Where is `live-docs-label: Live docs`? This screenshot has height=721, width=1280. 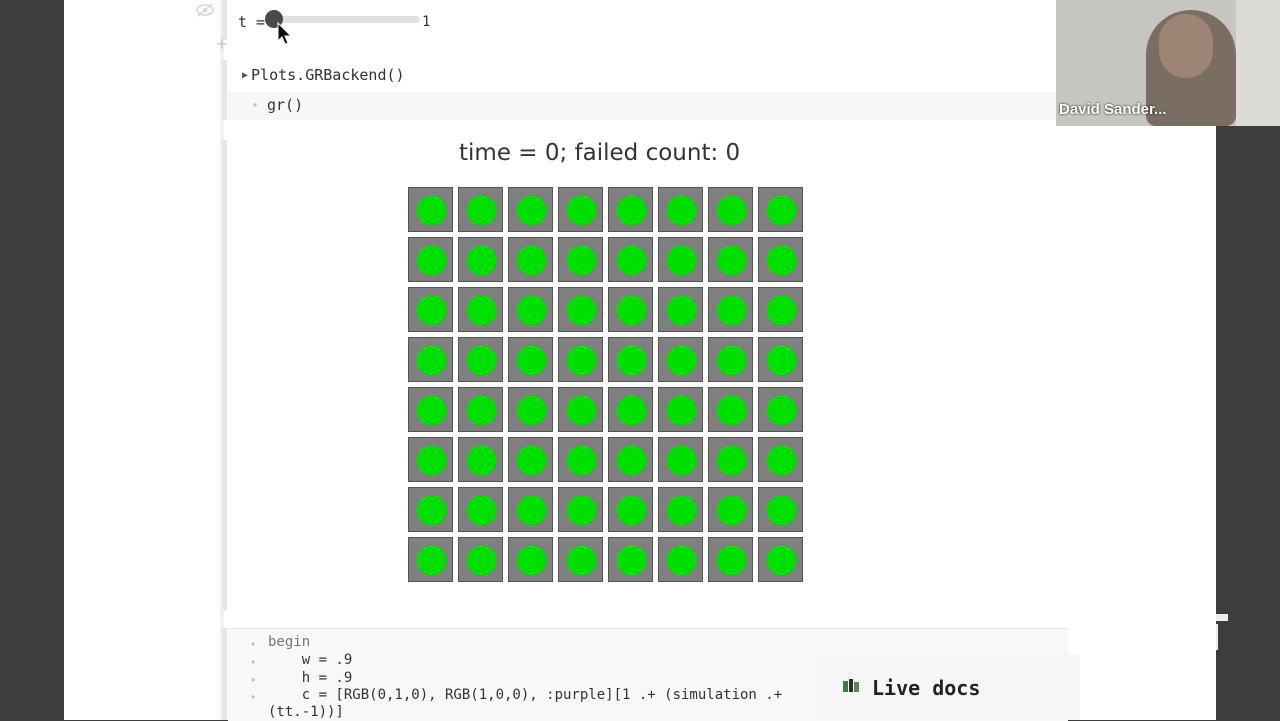
live-docs-label: Live docs is located at coordinates (926, 688).